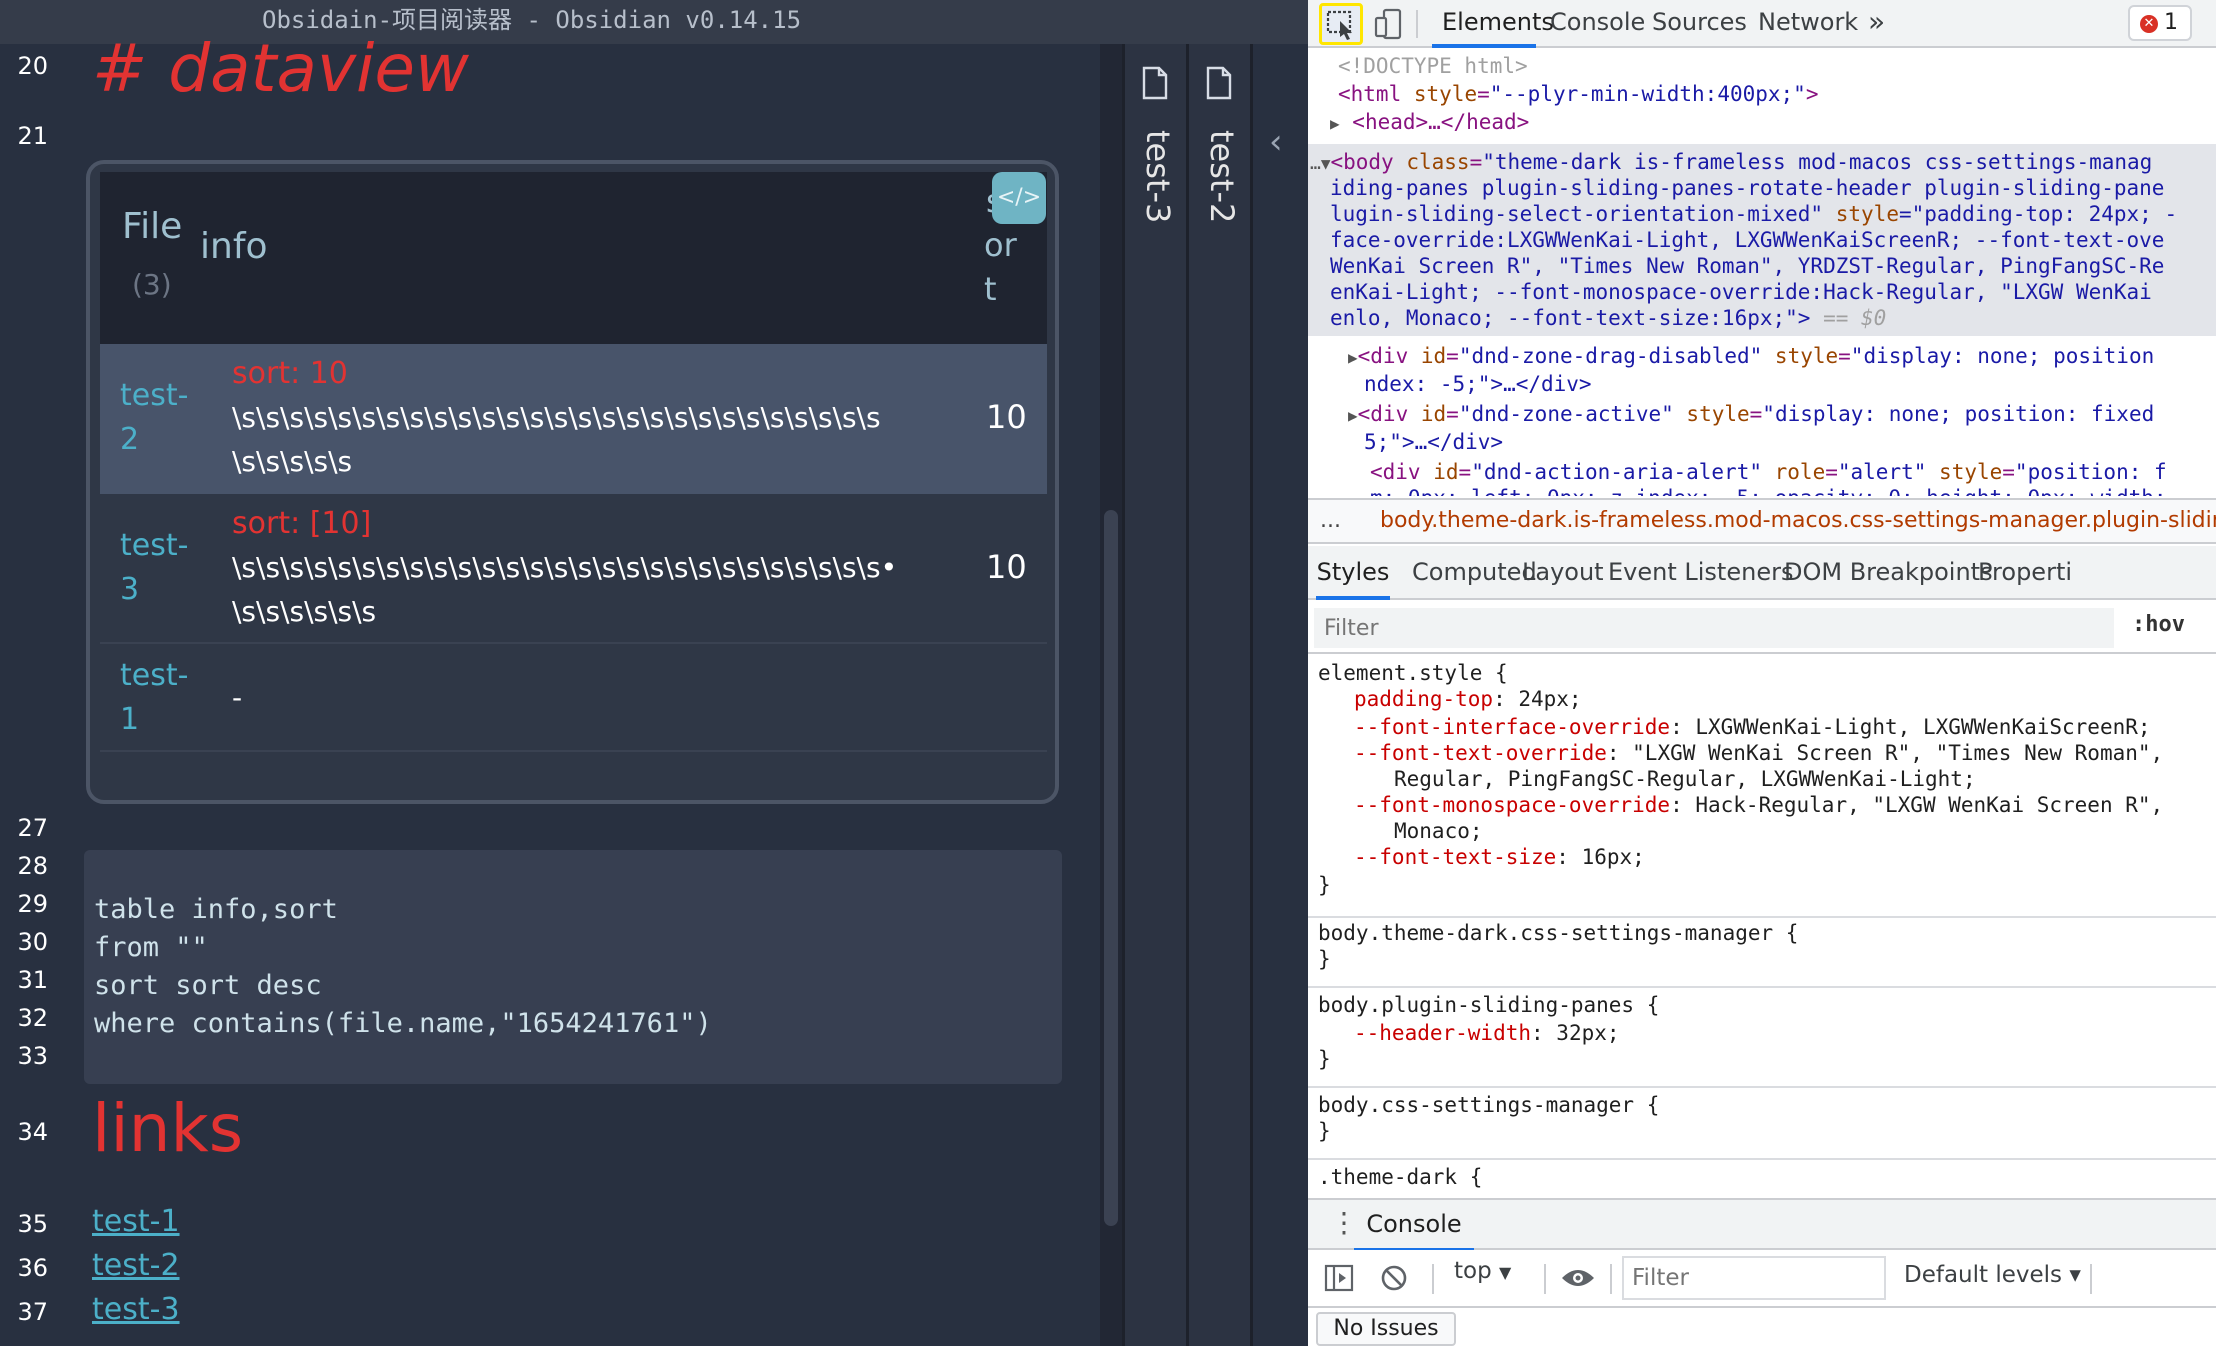 The width and height of the screenshot is (2216, 1346). What do you see at coordinates (1154, 695) in the screenshot?
I see `sliding-pane-tab-test-3: test-3` at bounding box center [1154, 695].